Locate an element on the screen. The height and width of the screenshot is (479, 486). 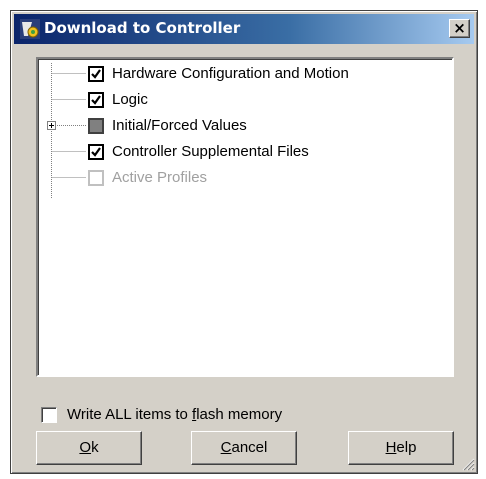
close-button: × is located at coordinates (459, 28).